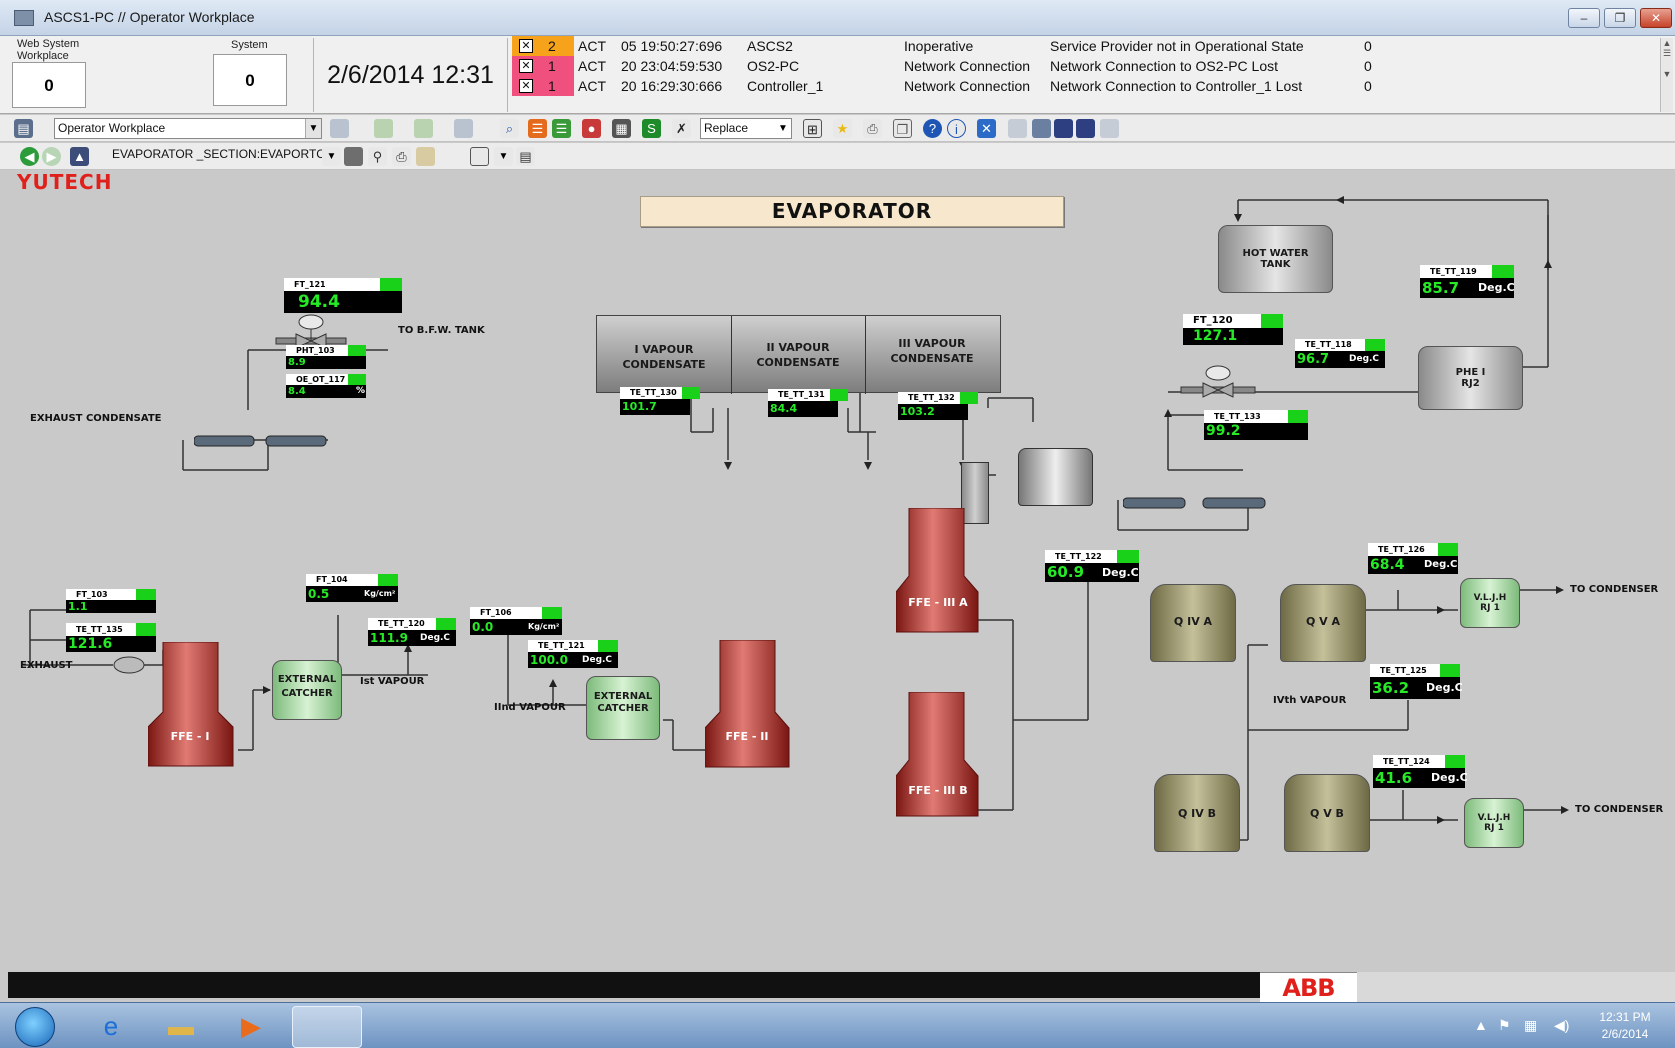  I want to click on internet-explorer-icon: e, so click(111, 1026).